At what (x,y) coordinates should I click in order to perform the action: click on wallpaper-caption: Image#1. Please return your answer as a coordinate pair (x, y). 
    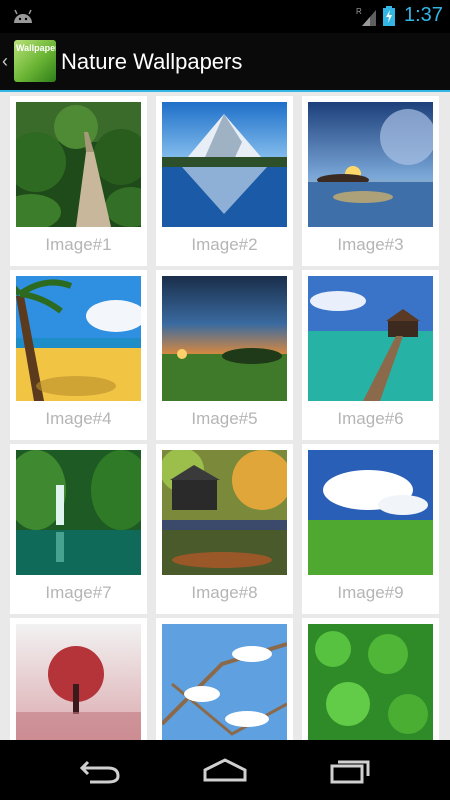
    Looking at the image, I should click on (78, 244).